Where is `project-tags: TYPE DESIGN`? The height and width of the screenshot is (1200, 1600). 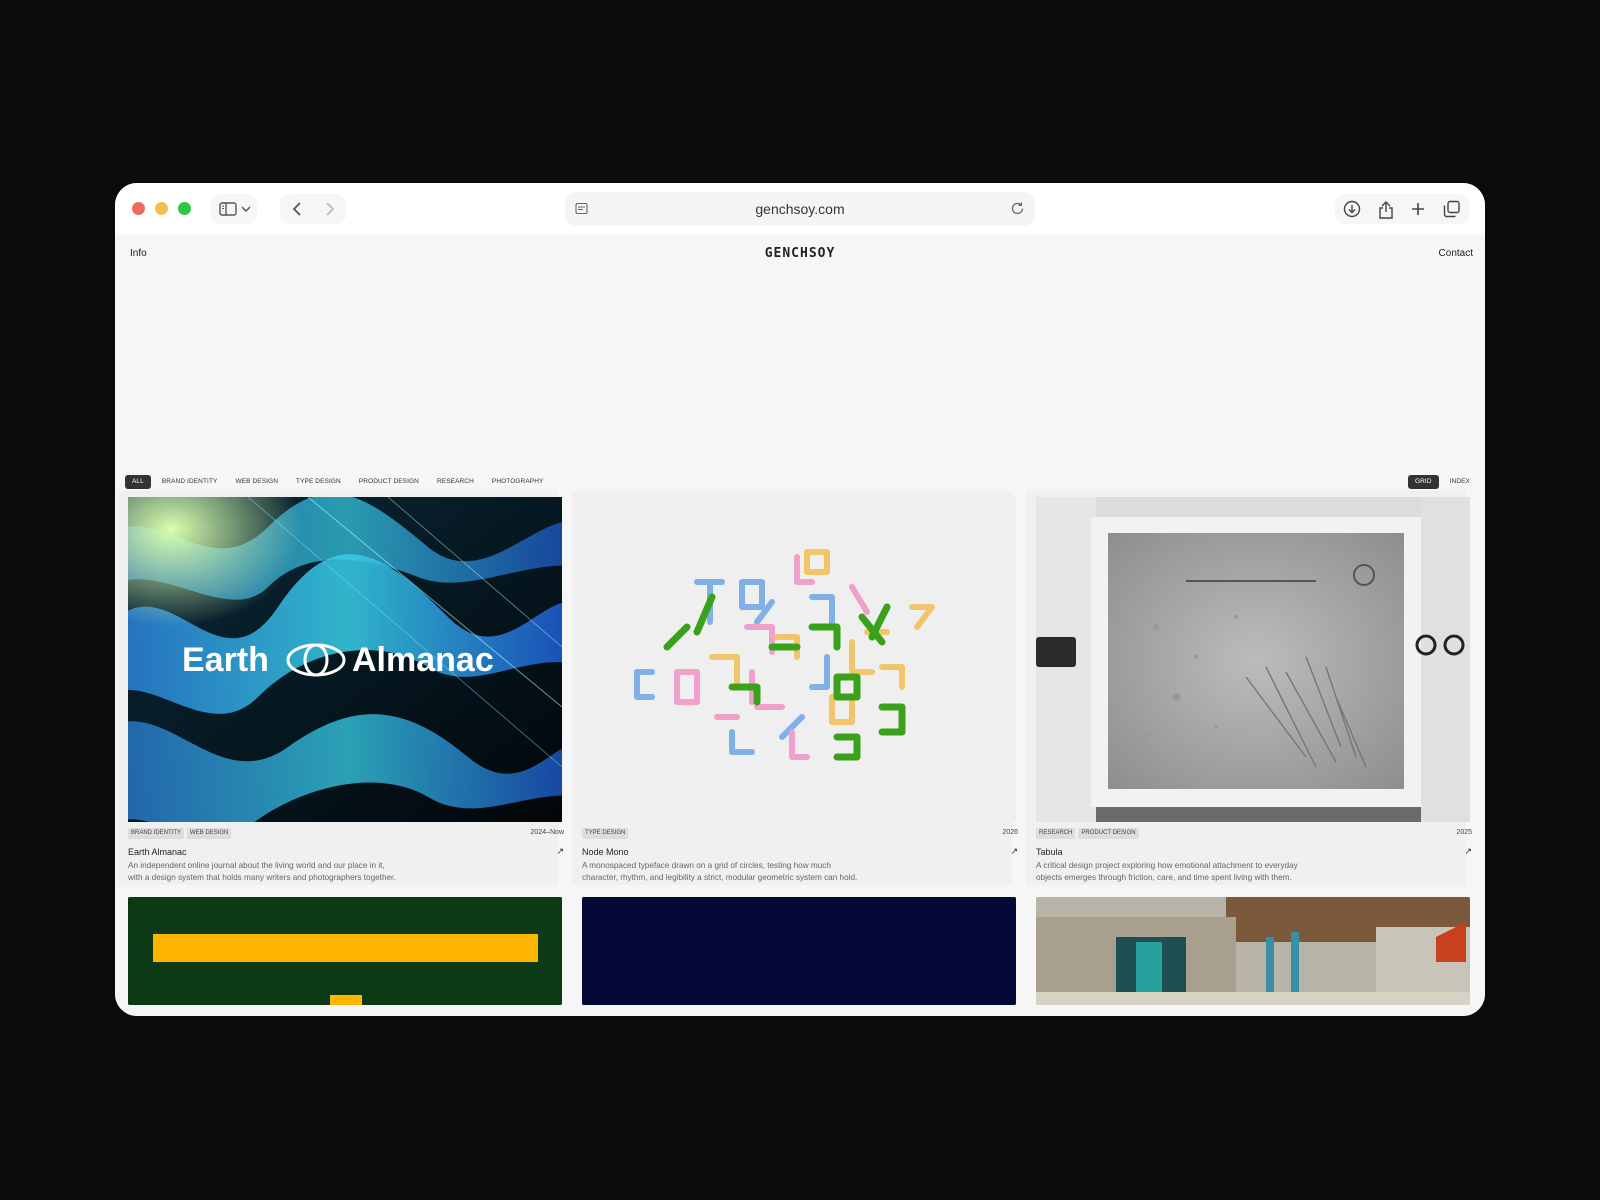 project-tags: TYPE DESIGN is located at coordinates (605, 833).